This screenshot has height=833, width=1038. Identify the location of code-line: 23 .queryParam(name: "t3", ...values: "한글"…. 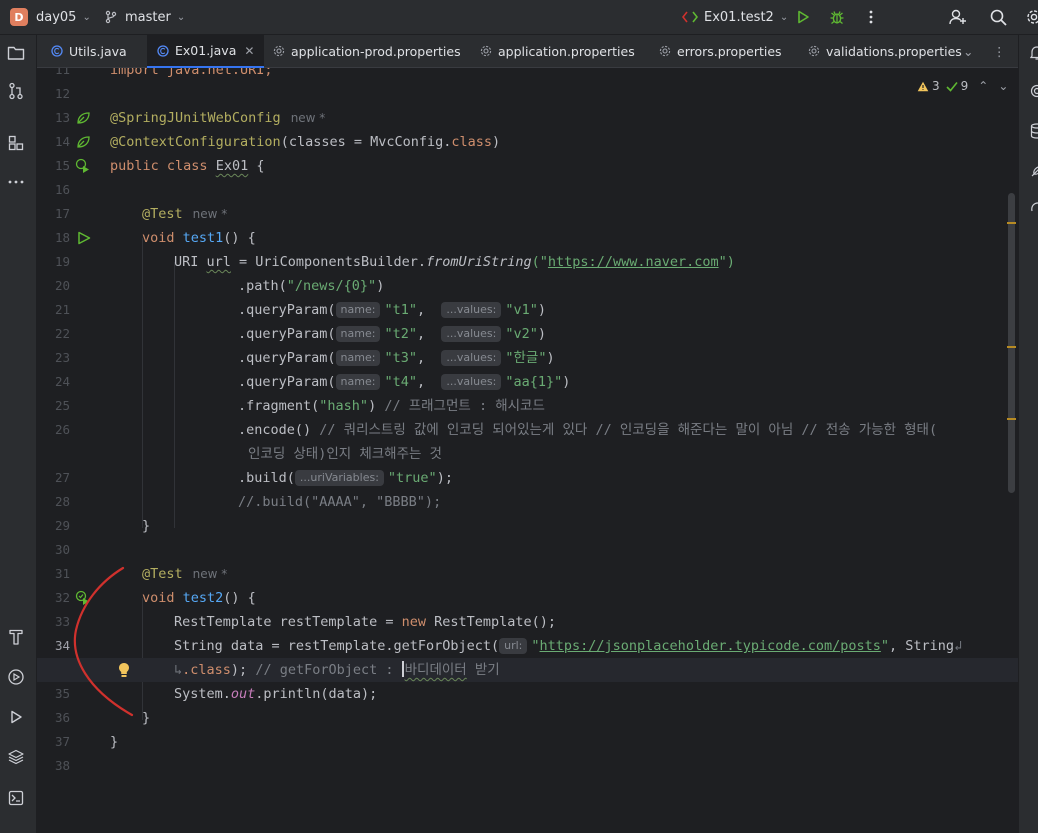
(527, 358).